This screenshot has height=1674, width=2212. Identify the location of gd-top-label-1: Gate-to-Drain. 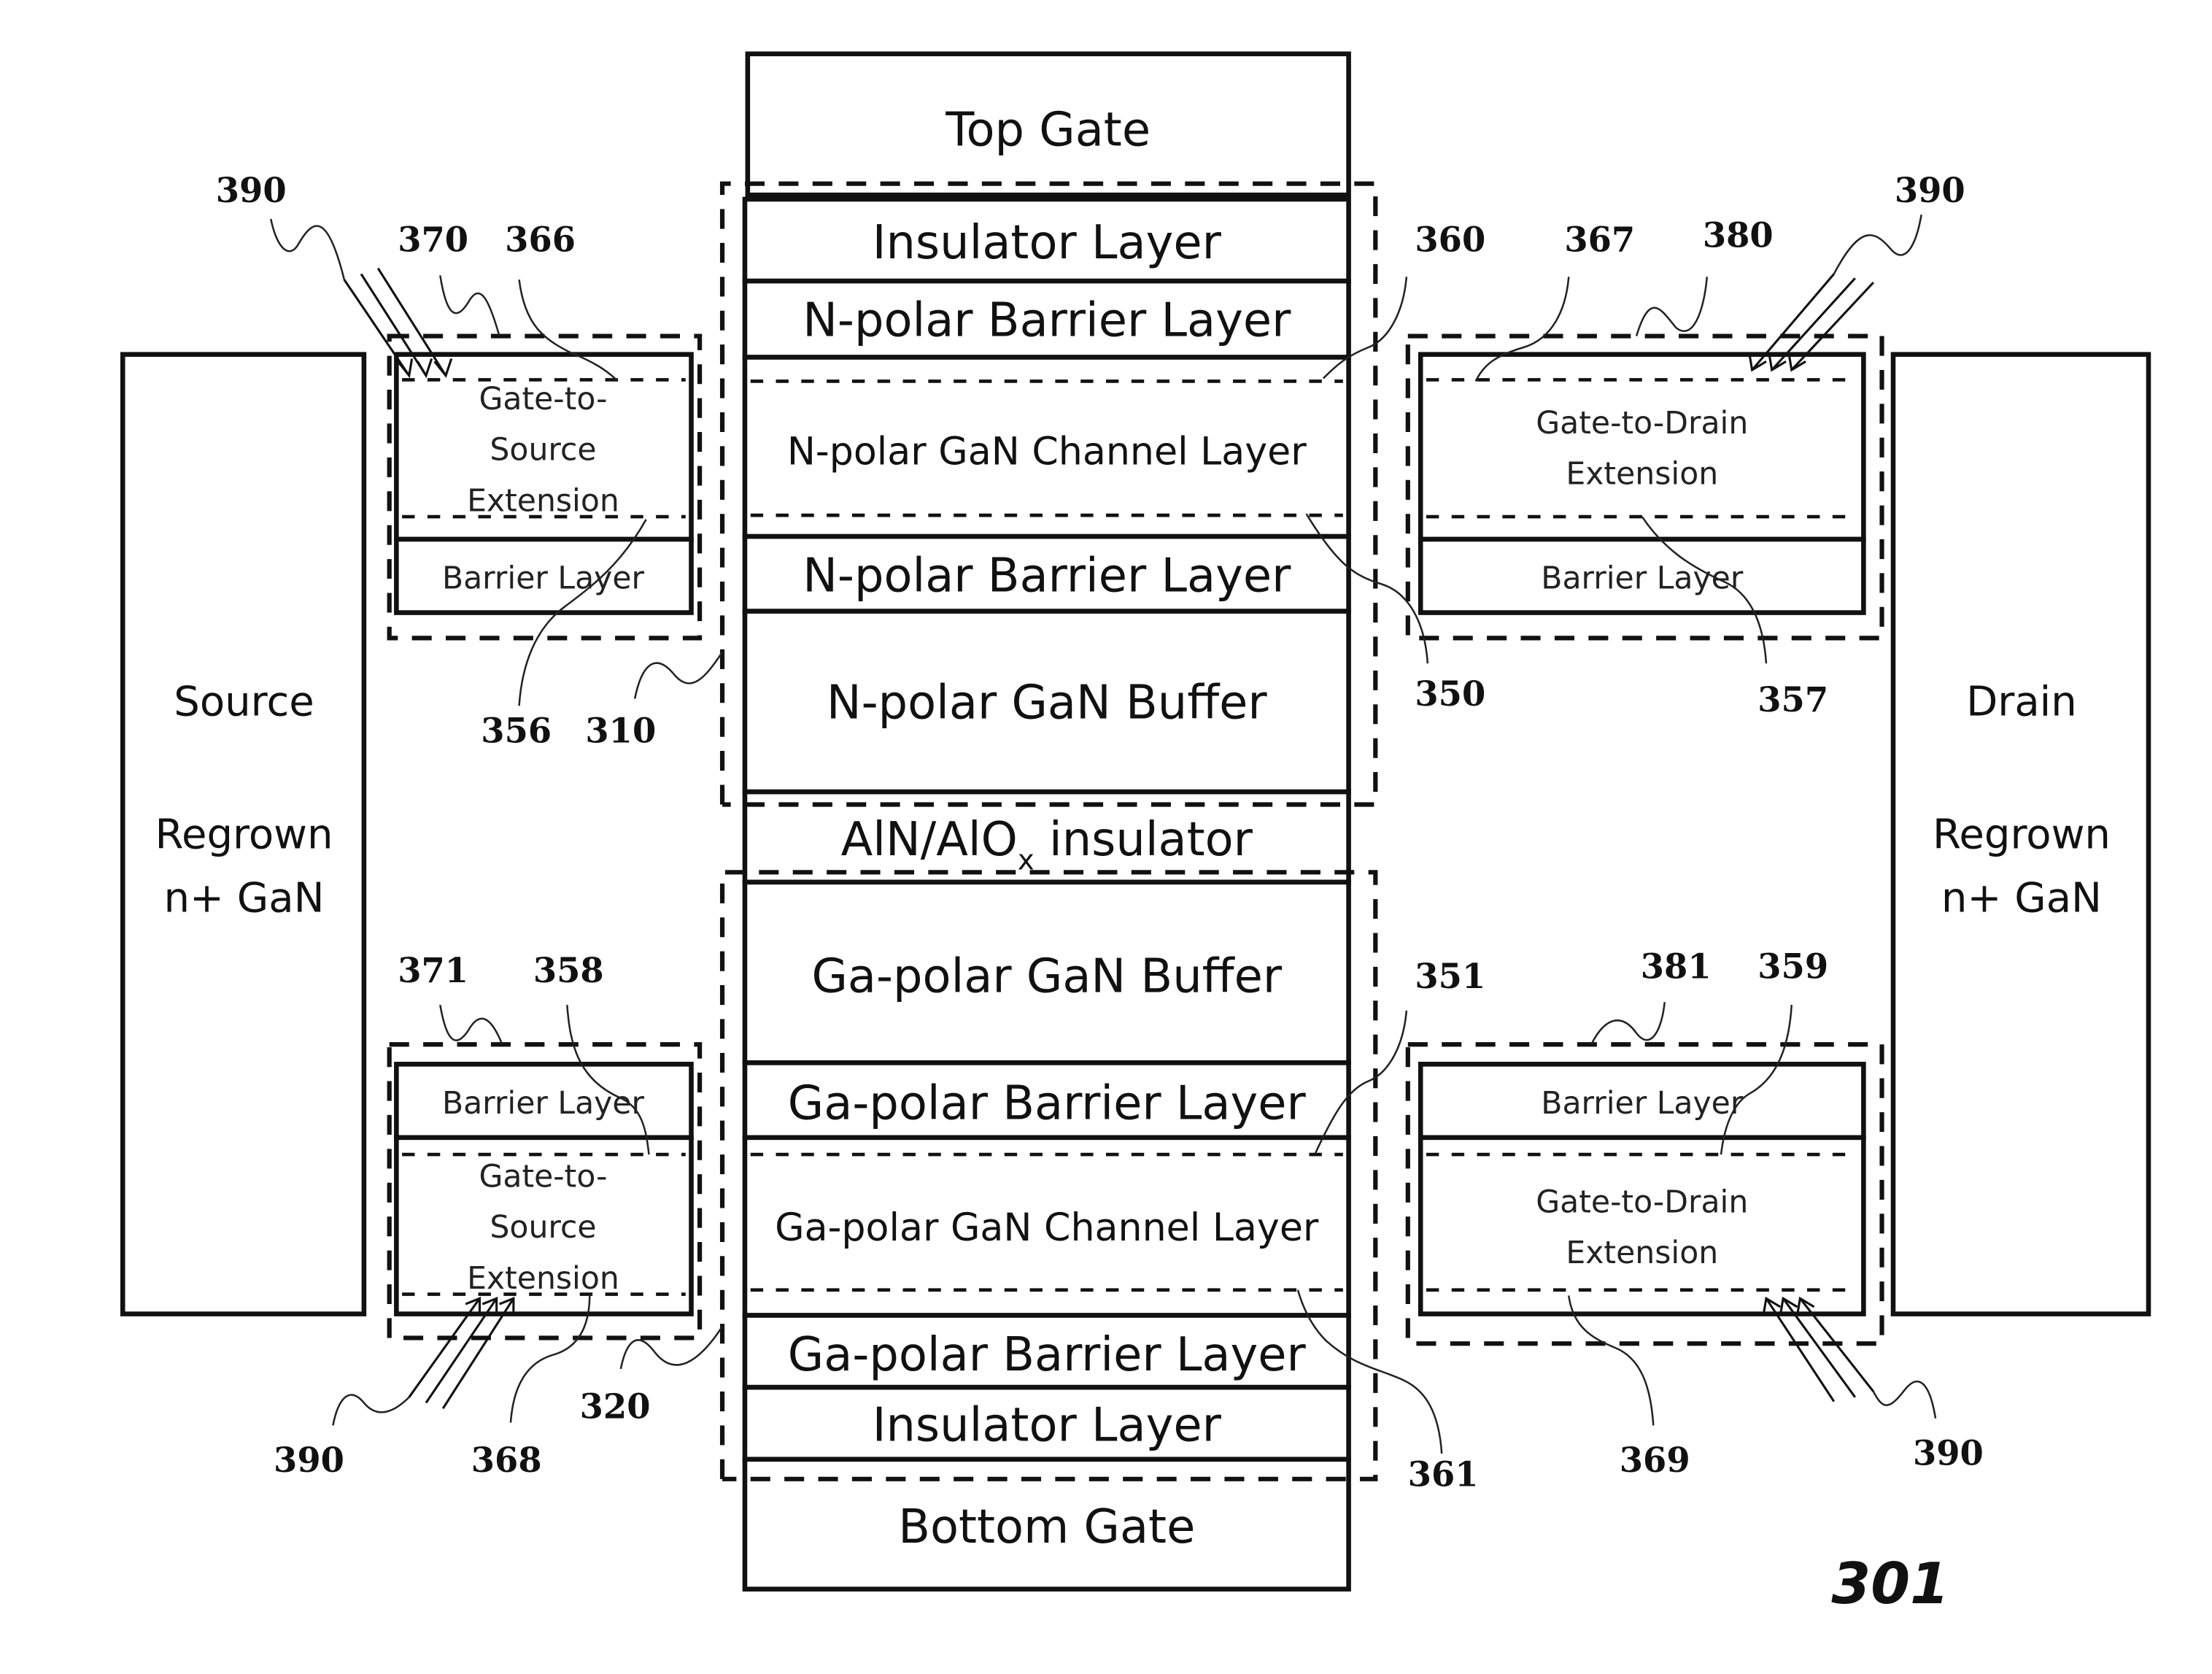
(1642, 423).